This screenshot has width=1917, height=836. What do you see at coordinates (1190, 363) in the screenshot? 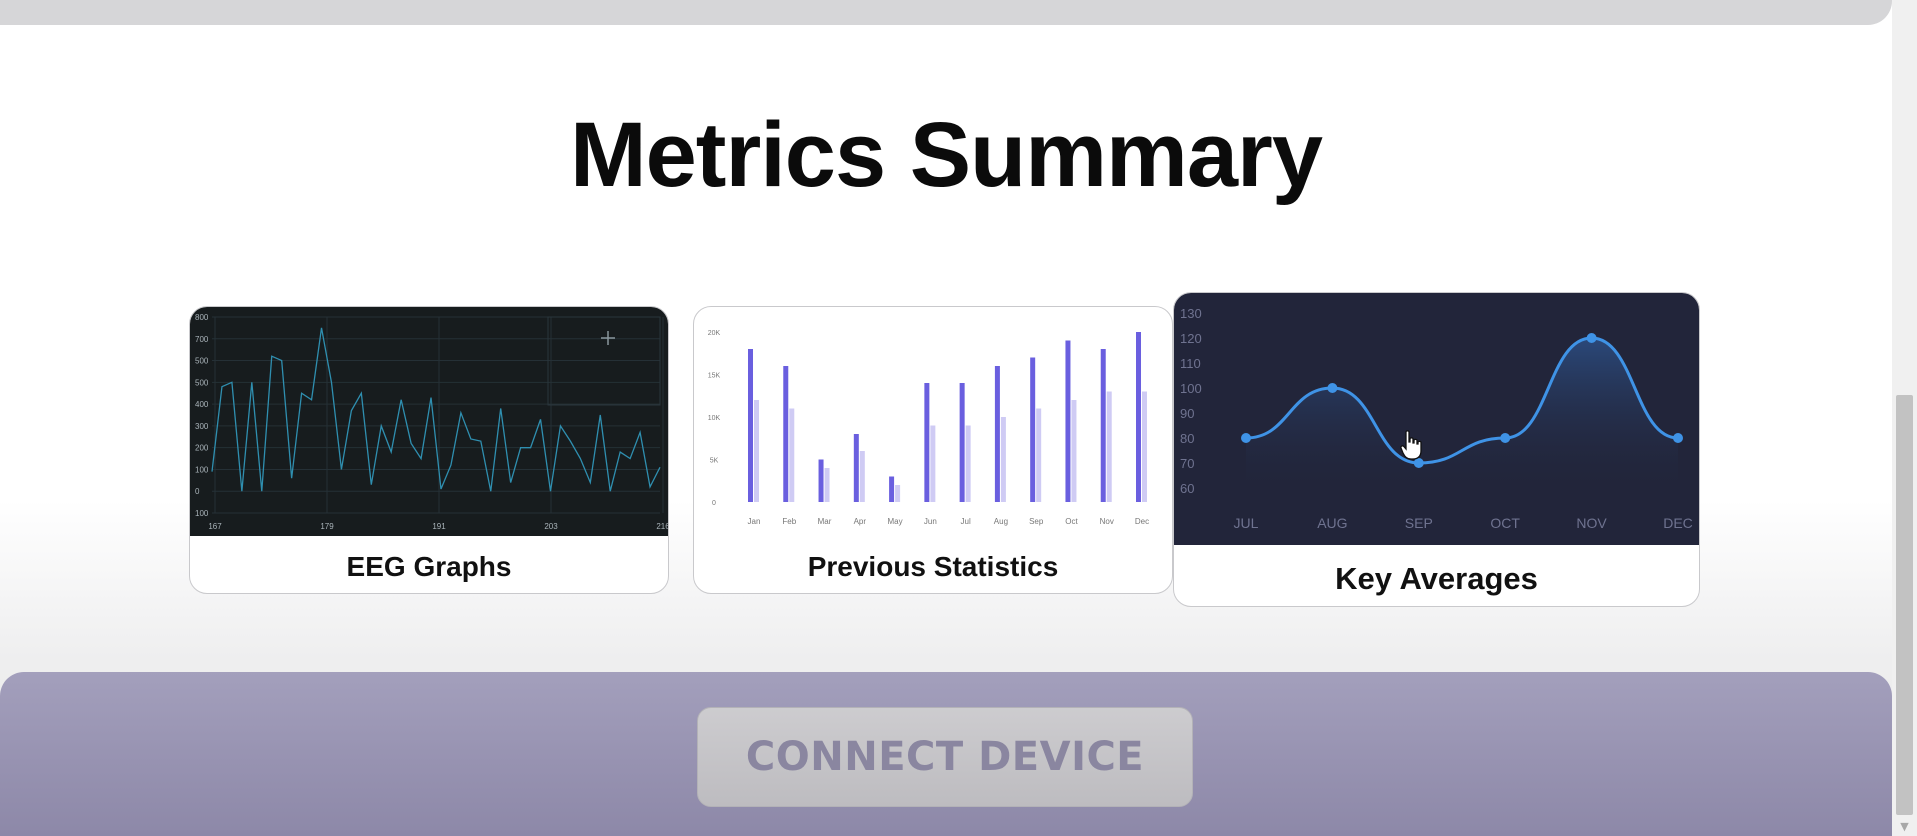
I see `averages-y-tick-label: 110` at bounding box center [1190, 363].